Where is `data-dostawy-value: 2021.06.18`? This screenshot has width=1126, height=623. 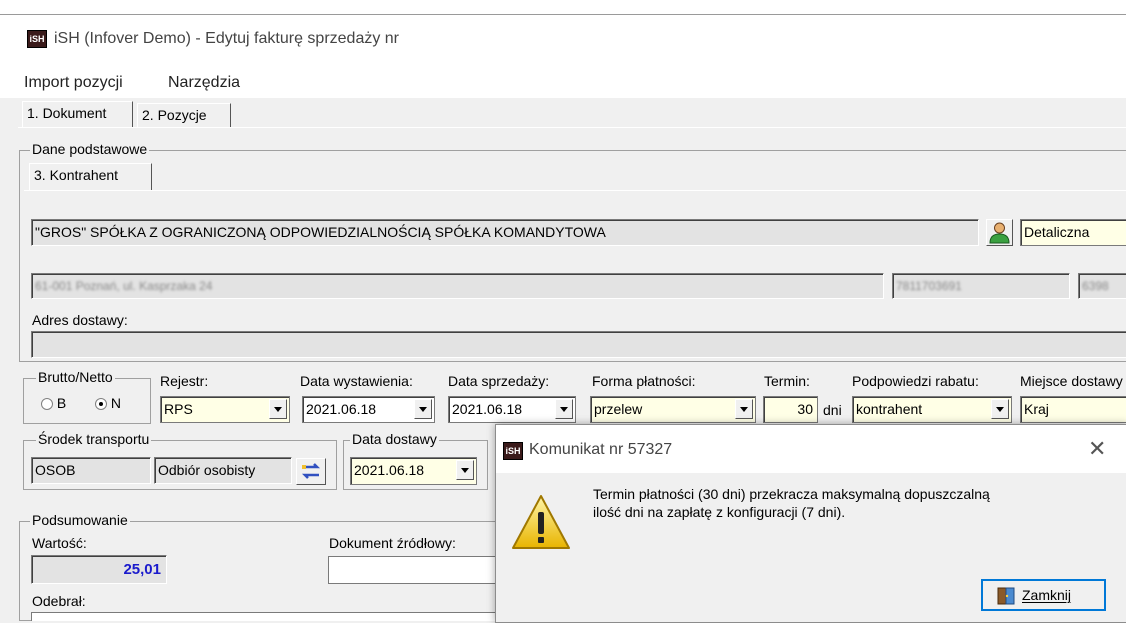 data-dostawy-value: 2021.06.18 is located at coordinates (389, 470).